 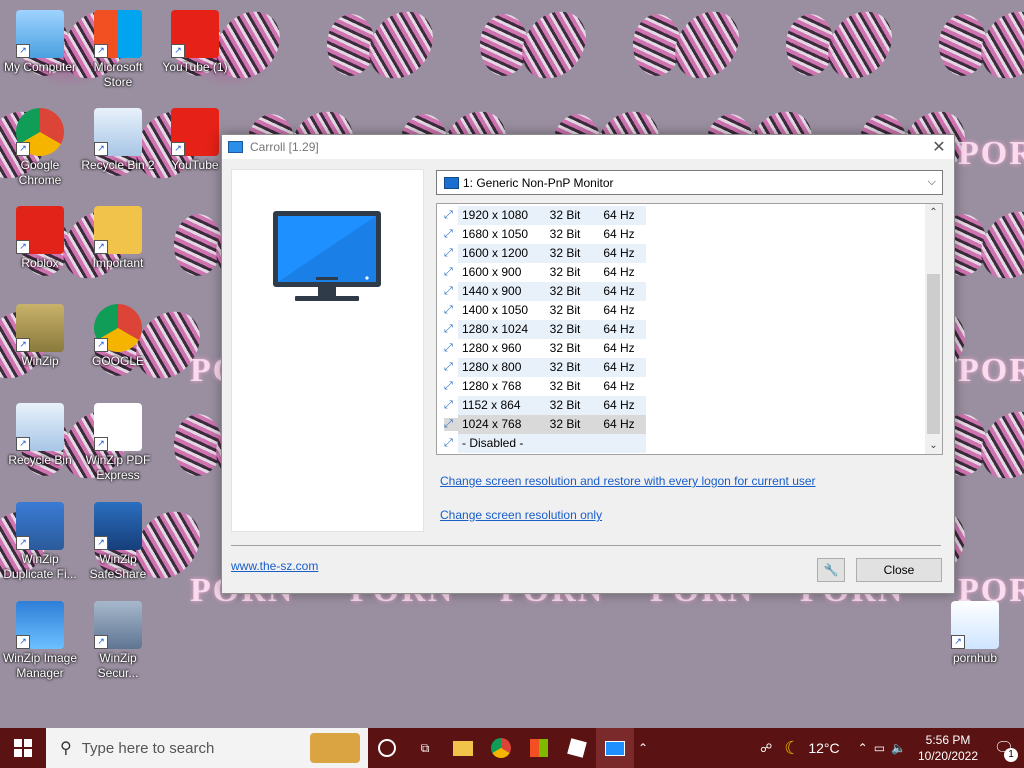 I want to click on desktop-icon: ↗ WinZip, so click(x=40, y=336).